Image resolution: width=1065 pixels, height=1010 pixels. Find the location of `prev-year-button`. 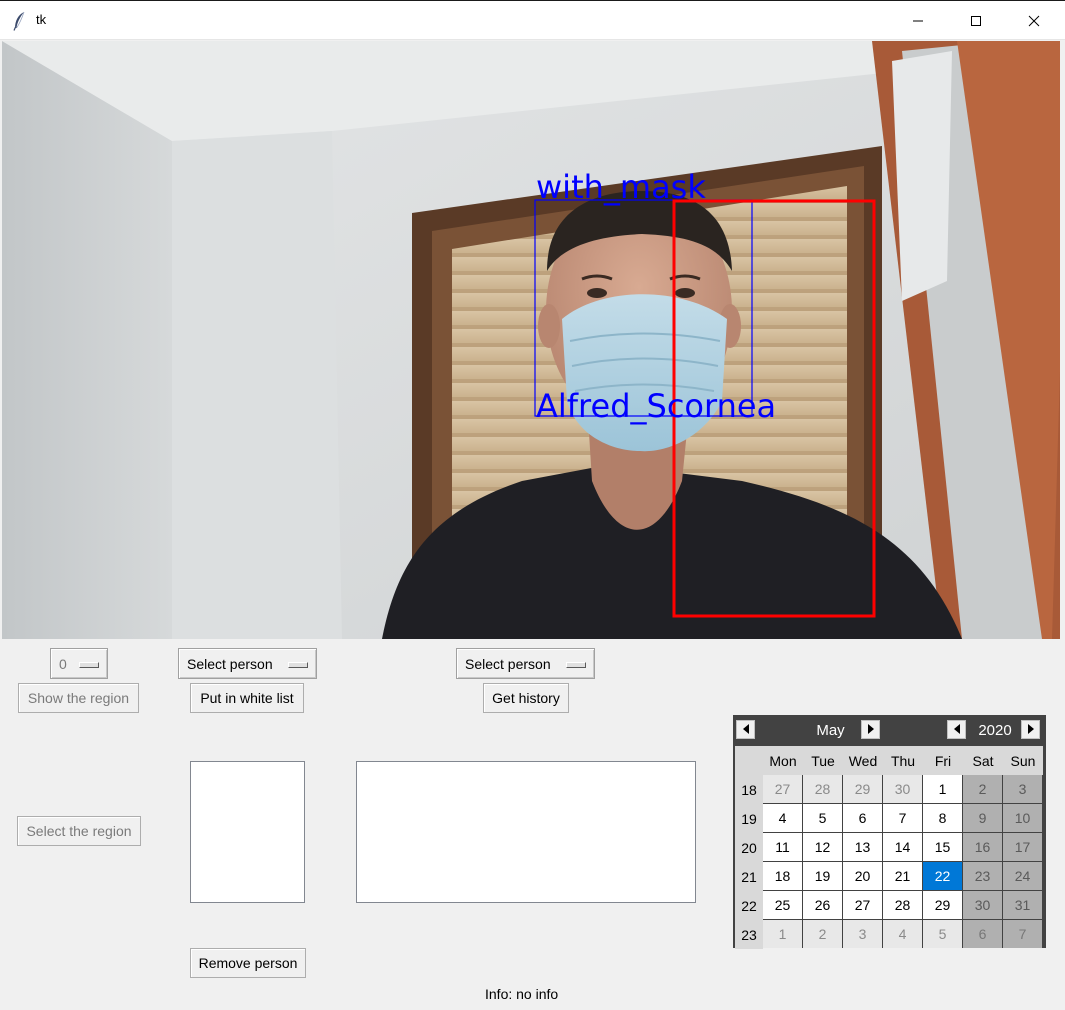

prev-year-button is located at coordinates (956, 729).